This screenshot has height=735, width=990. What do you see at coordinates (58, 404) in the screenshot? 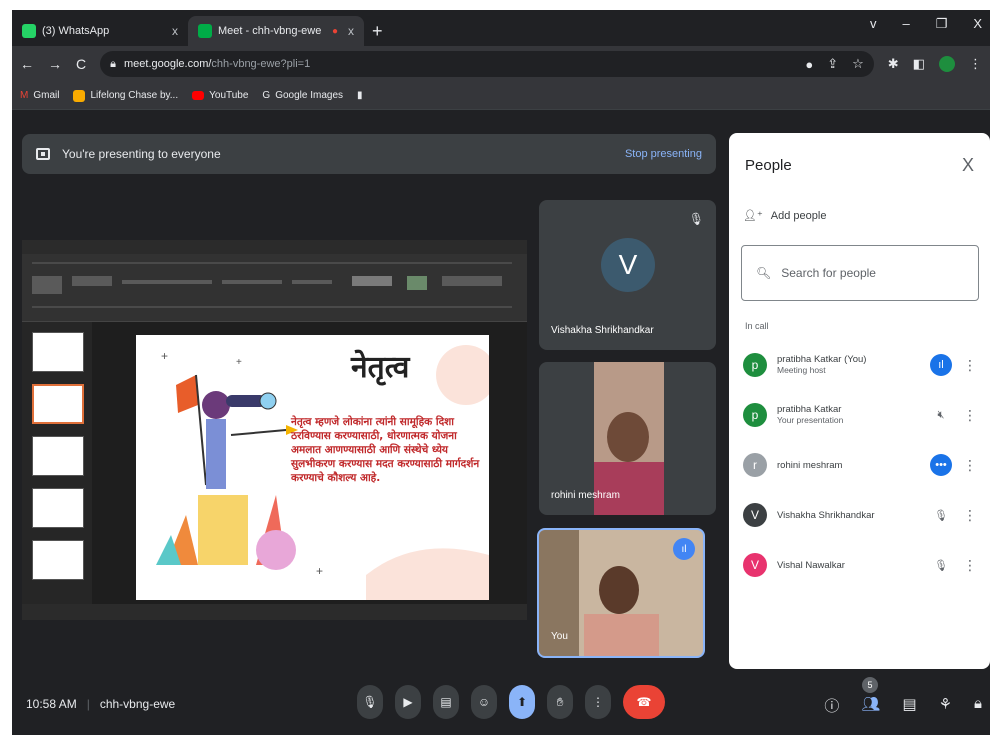
I see `slide-thumb-selected` at bounding box center [58, 404].